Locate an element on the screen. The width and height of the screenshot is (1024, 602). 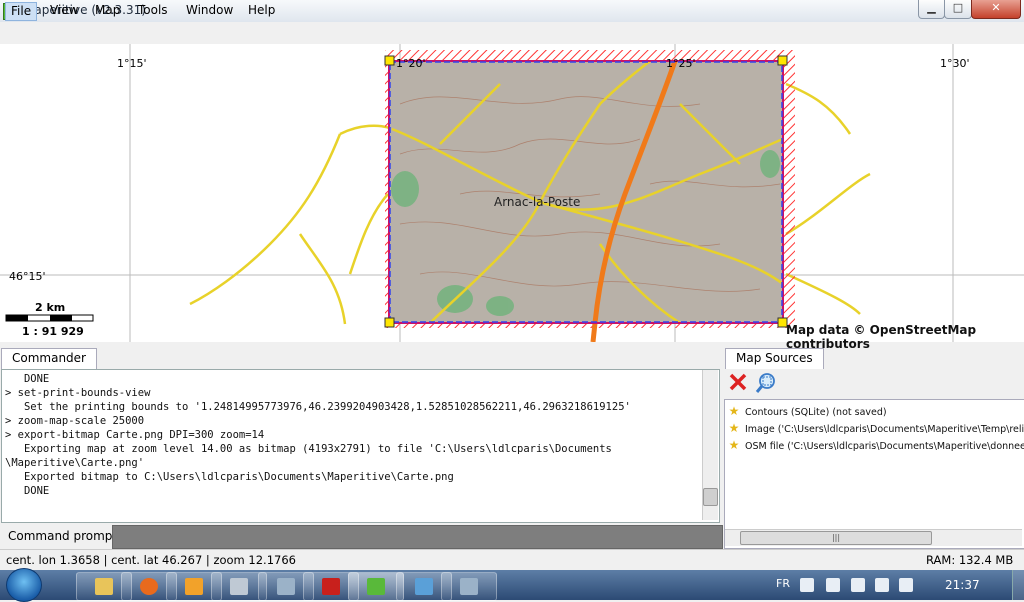
sources-scroll-thumb: ||| is located at coordinates (836, 538).